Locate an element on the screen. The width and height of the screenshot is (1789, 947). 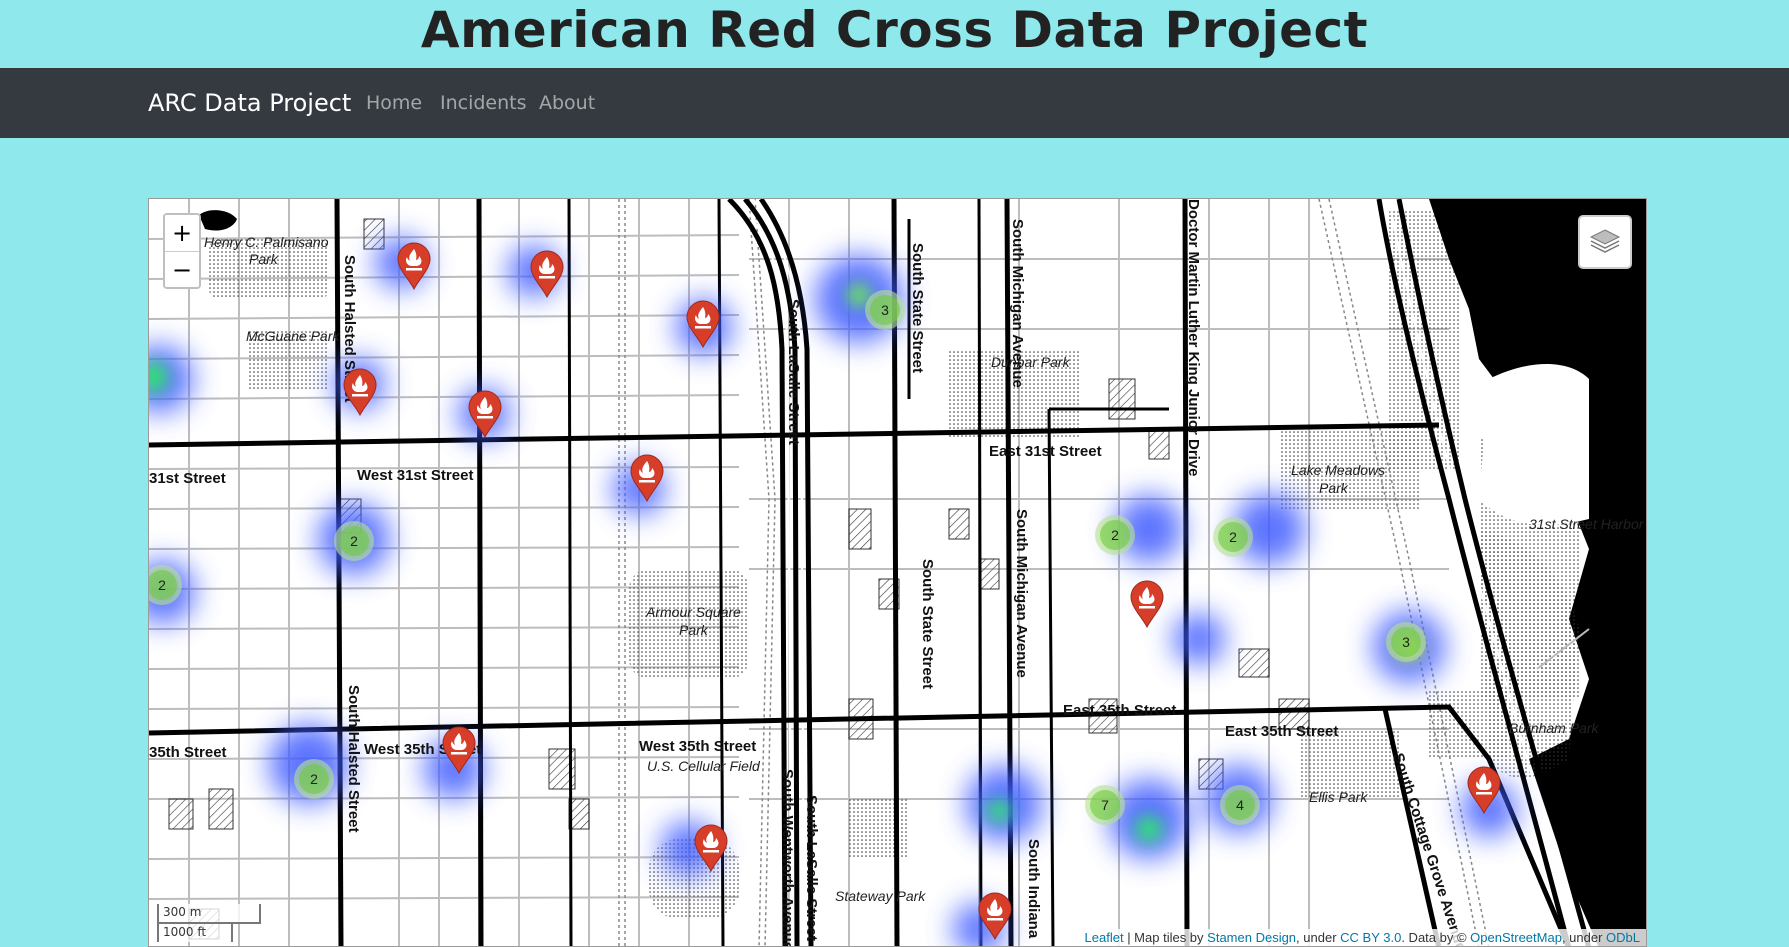
map-label-lake-meadows-park: Park is located at coordinates (1334, 488).